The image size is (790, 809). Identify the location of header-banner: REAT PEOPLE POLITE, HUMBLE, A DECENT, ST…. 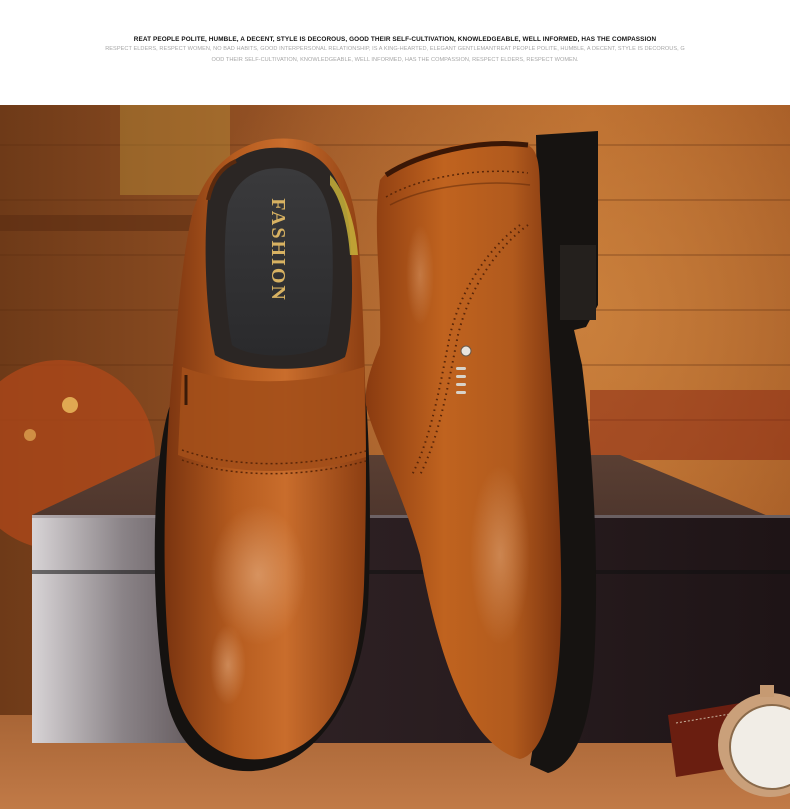
(395, 52).